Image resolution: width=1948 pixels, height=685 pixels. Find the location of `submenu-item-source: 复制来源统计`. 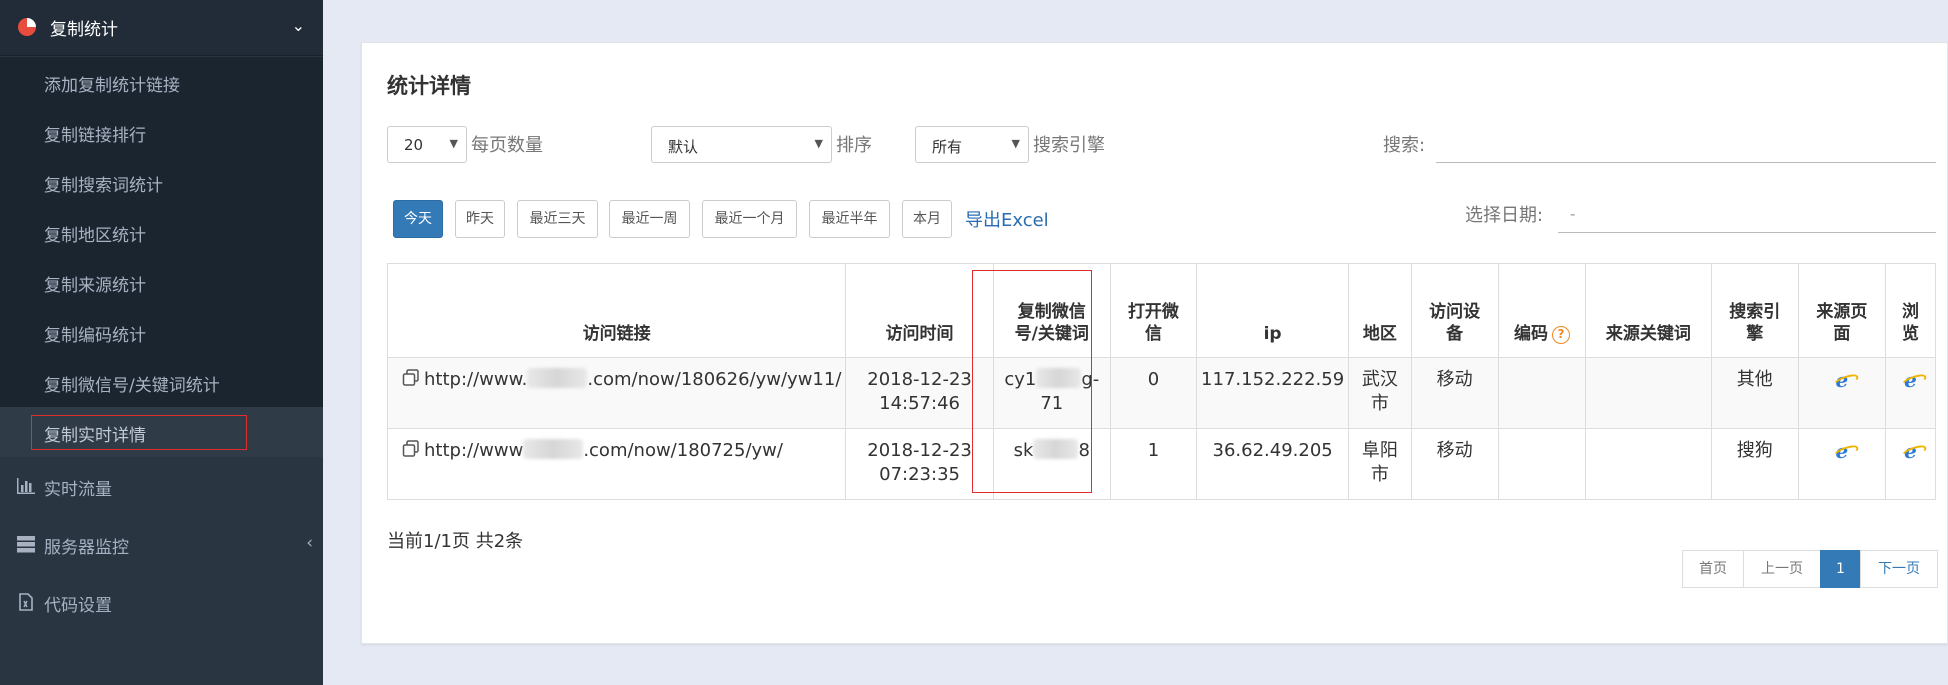

submenu-item-source: 复制来源统计 is located at coordinates (161, 282).